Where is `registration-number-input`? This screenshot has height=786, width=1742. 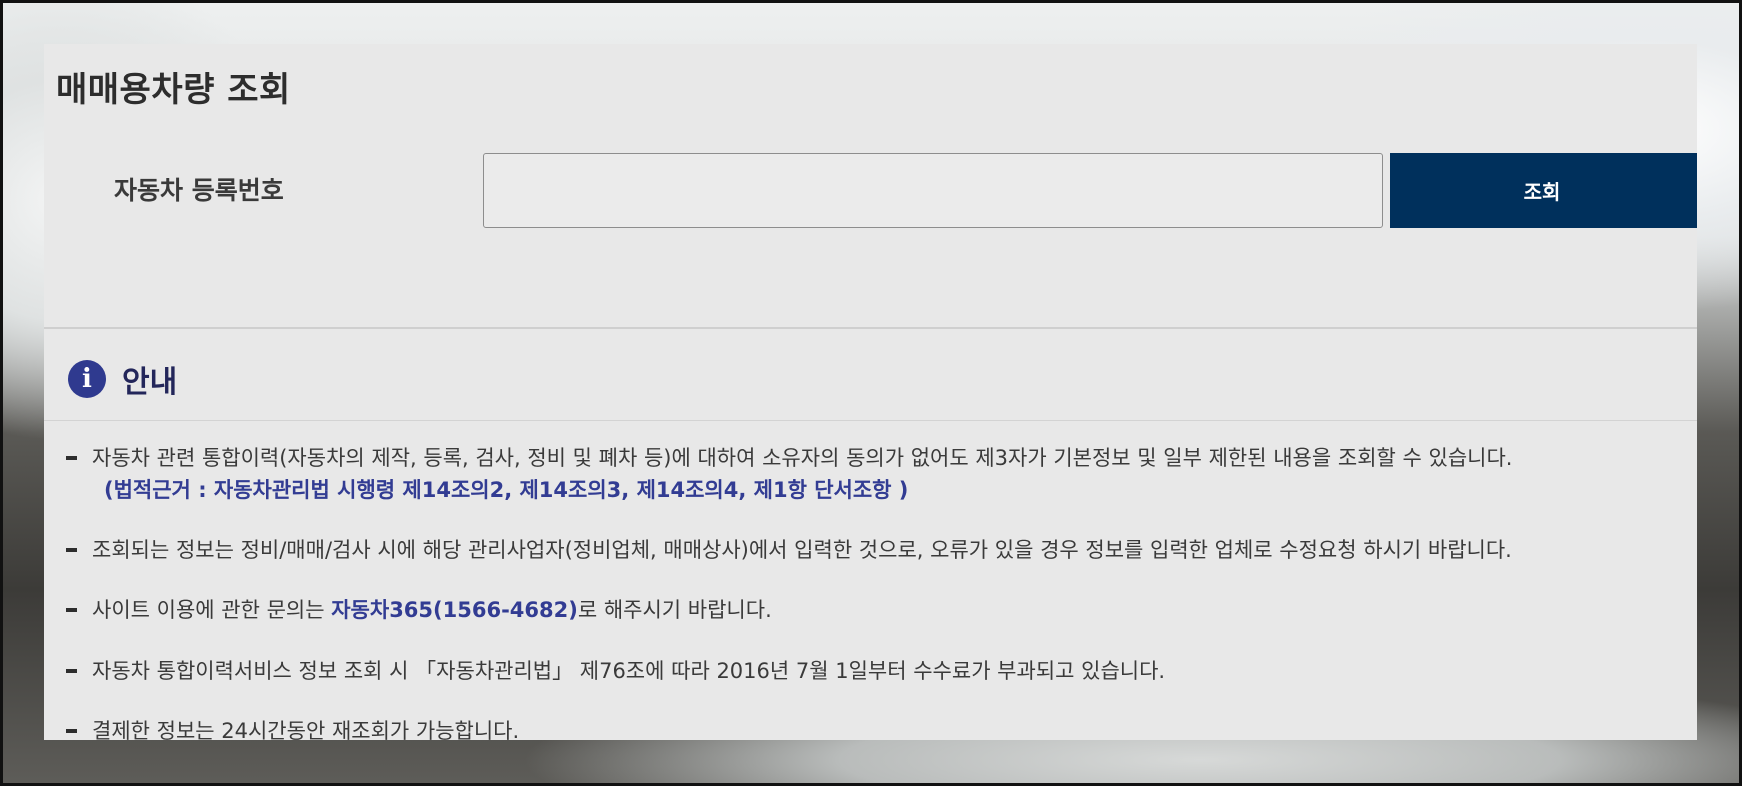
registration-number-input is located at coordinates (933, 190).